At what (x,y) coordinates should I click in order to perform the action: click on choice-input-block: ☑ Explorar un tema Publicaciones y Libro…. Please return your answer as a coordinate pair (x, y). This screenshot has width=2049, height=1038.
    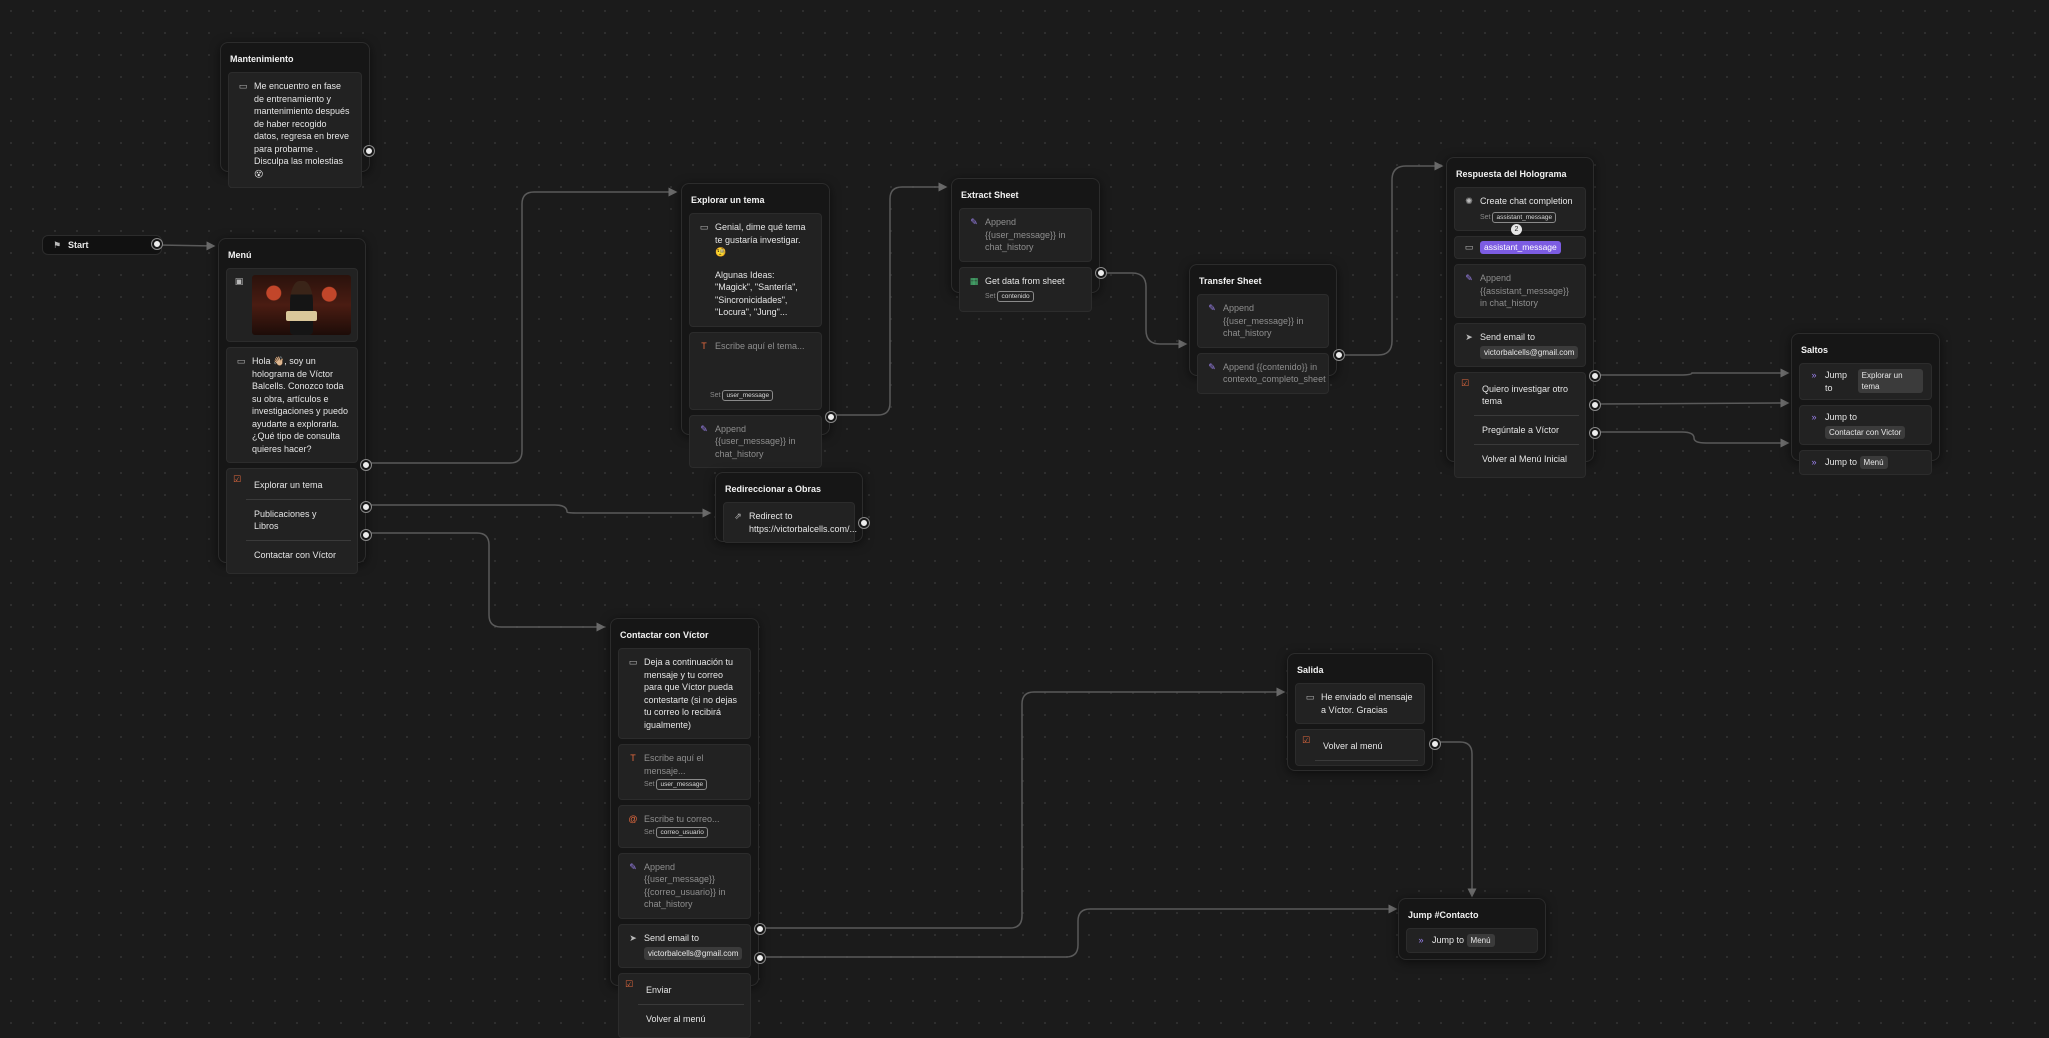
    Looking at the image, I should click on (292, 521).